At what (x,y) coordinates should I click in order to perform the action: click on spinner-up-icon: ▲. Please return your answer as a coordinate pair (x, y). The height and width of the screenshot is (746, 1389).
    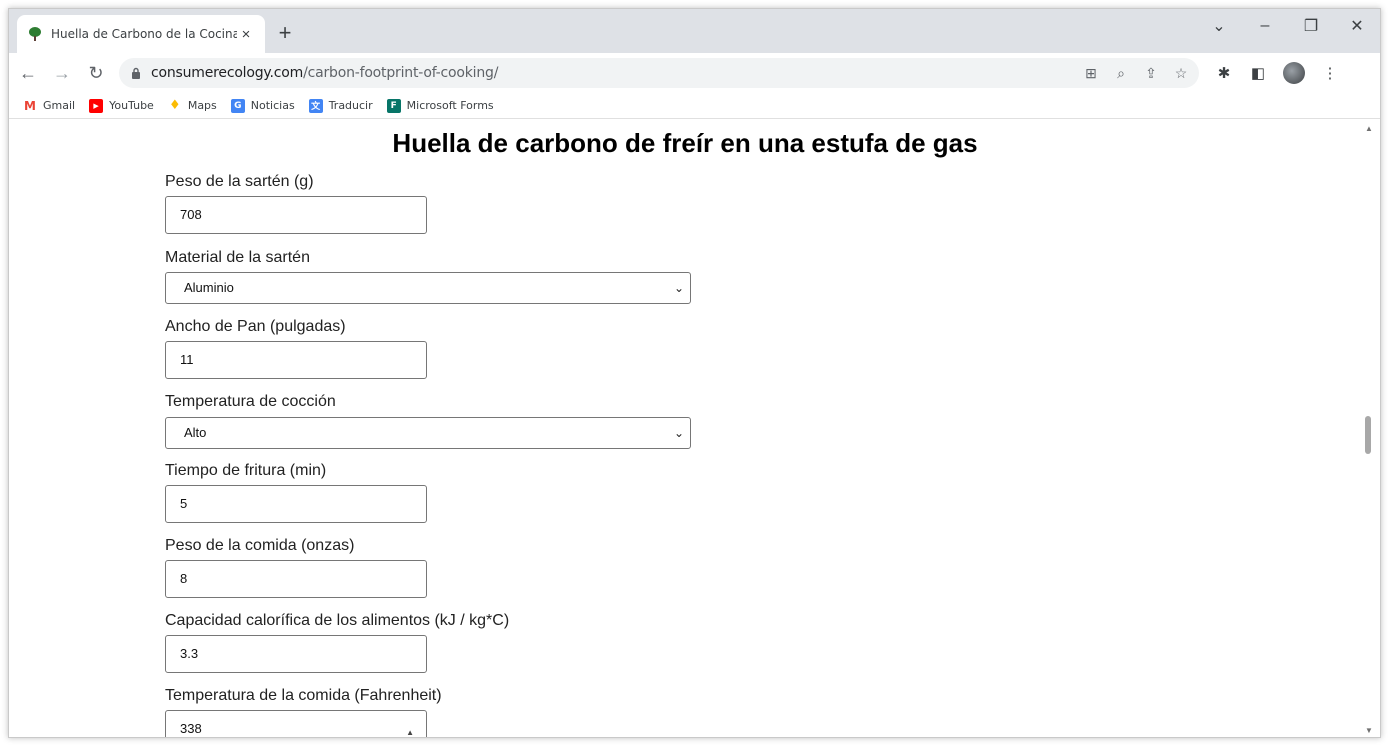
    Looking at the image, I should click on (410, 726).